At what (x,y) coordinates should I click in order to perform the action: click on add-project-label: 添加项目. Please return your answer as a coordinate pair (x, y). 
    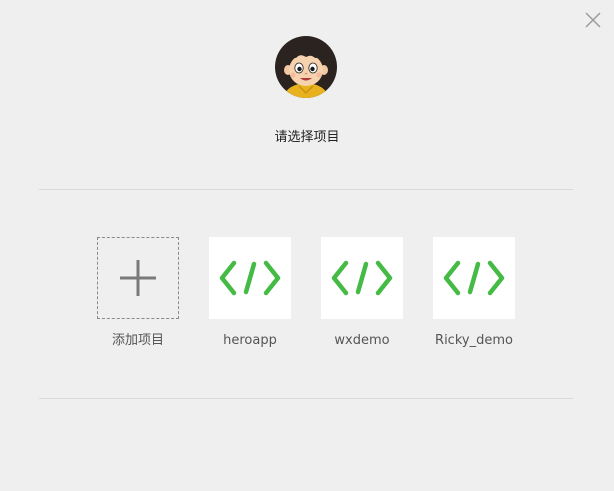
    Looking at the image, I should click on (137, 340).